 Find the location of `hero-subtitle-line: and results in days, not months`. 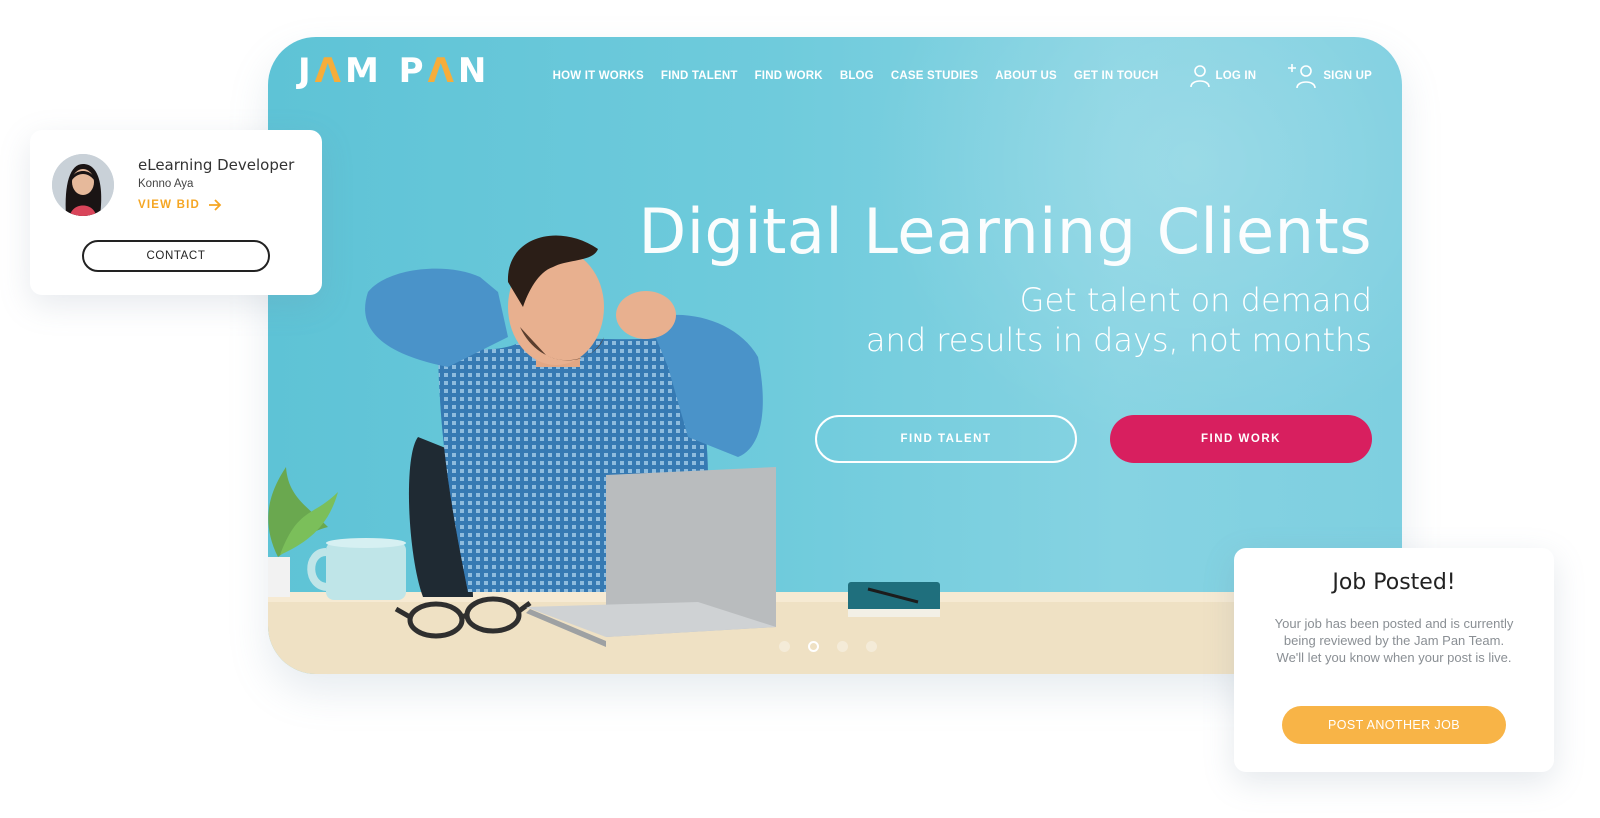

hero-subtitle-line: and results in days, not months is located at coordinates (1118, 340).